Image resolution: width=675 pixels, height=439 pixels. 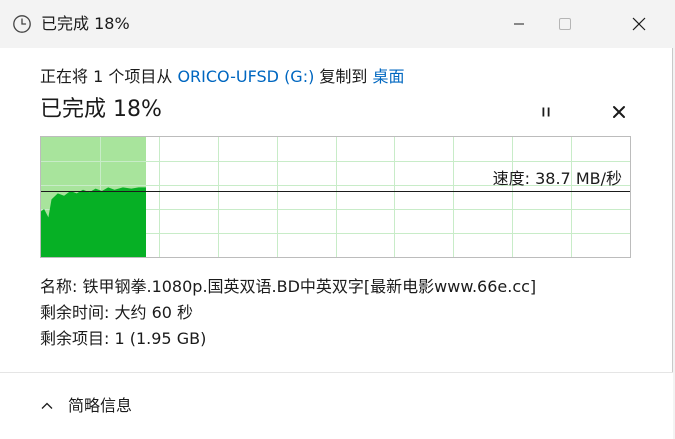 What do you see at coordinates (22, 24) in the screenshot?
I see `clock-icon` at bounding box center [22, 24].